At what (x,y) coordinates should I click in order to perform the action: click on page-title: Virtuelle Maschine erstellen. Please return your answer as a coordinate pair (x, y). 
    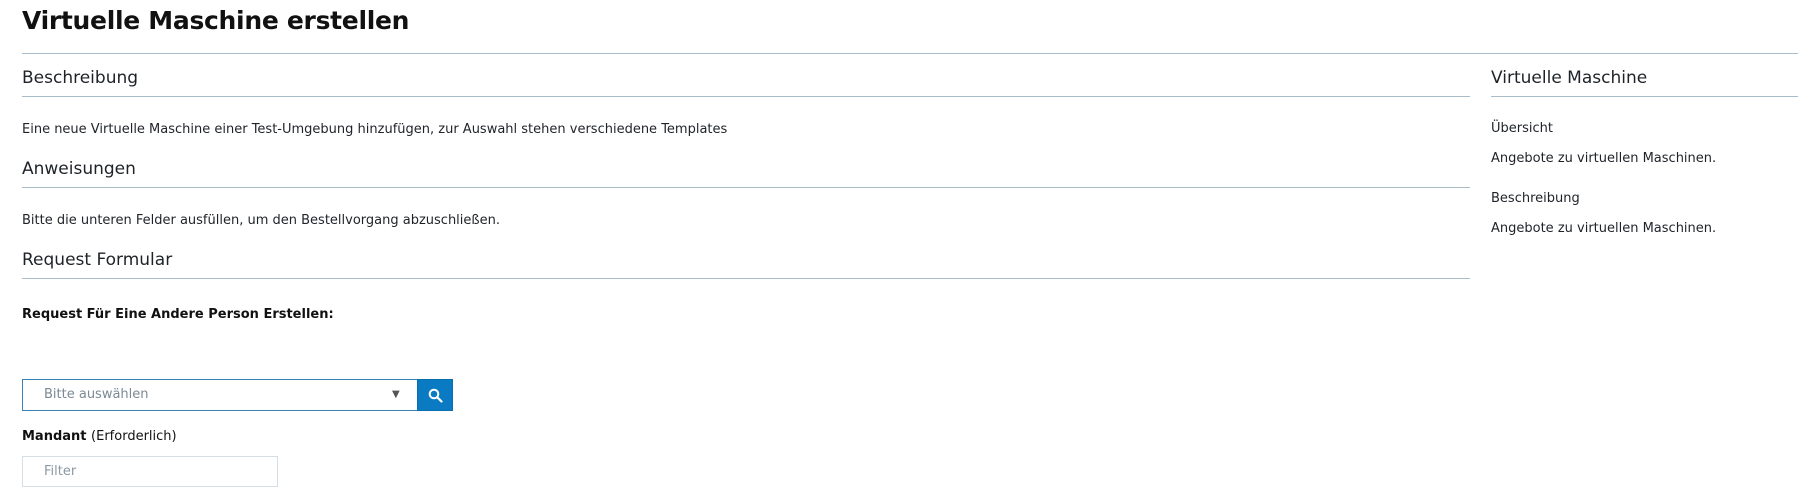
    Looking at the image, I should click on (216, 20).